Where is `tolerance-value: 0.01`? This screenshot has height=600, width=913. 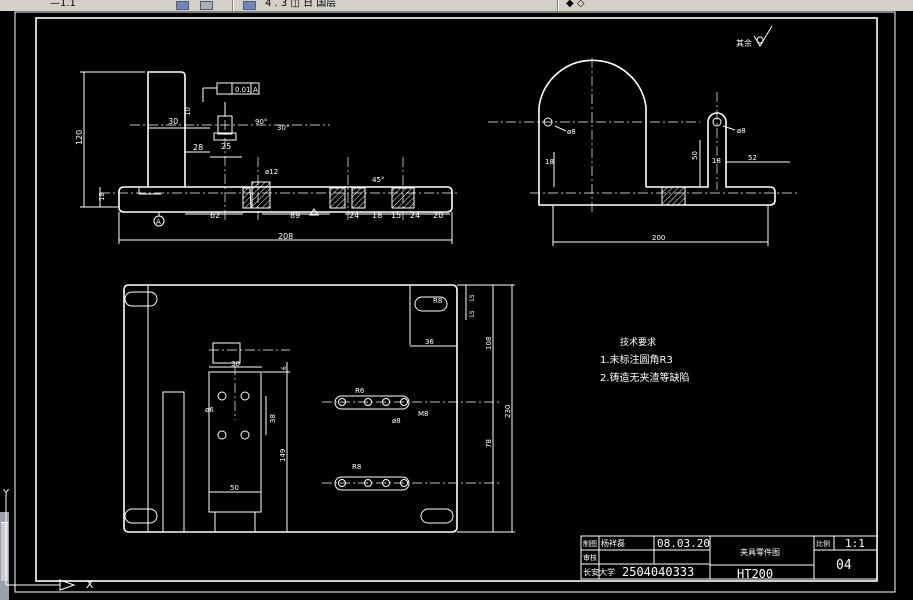 tolerance-value: 0.01 is located at coordinates (243, 90).